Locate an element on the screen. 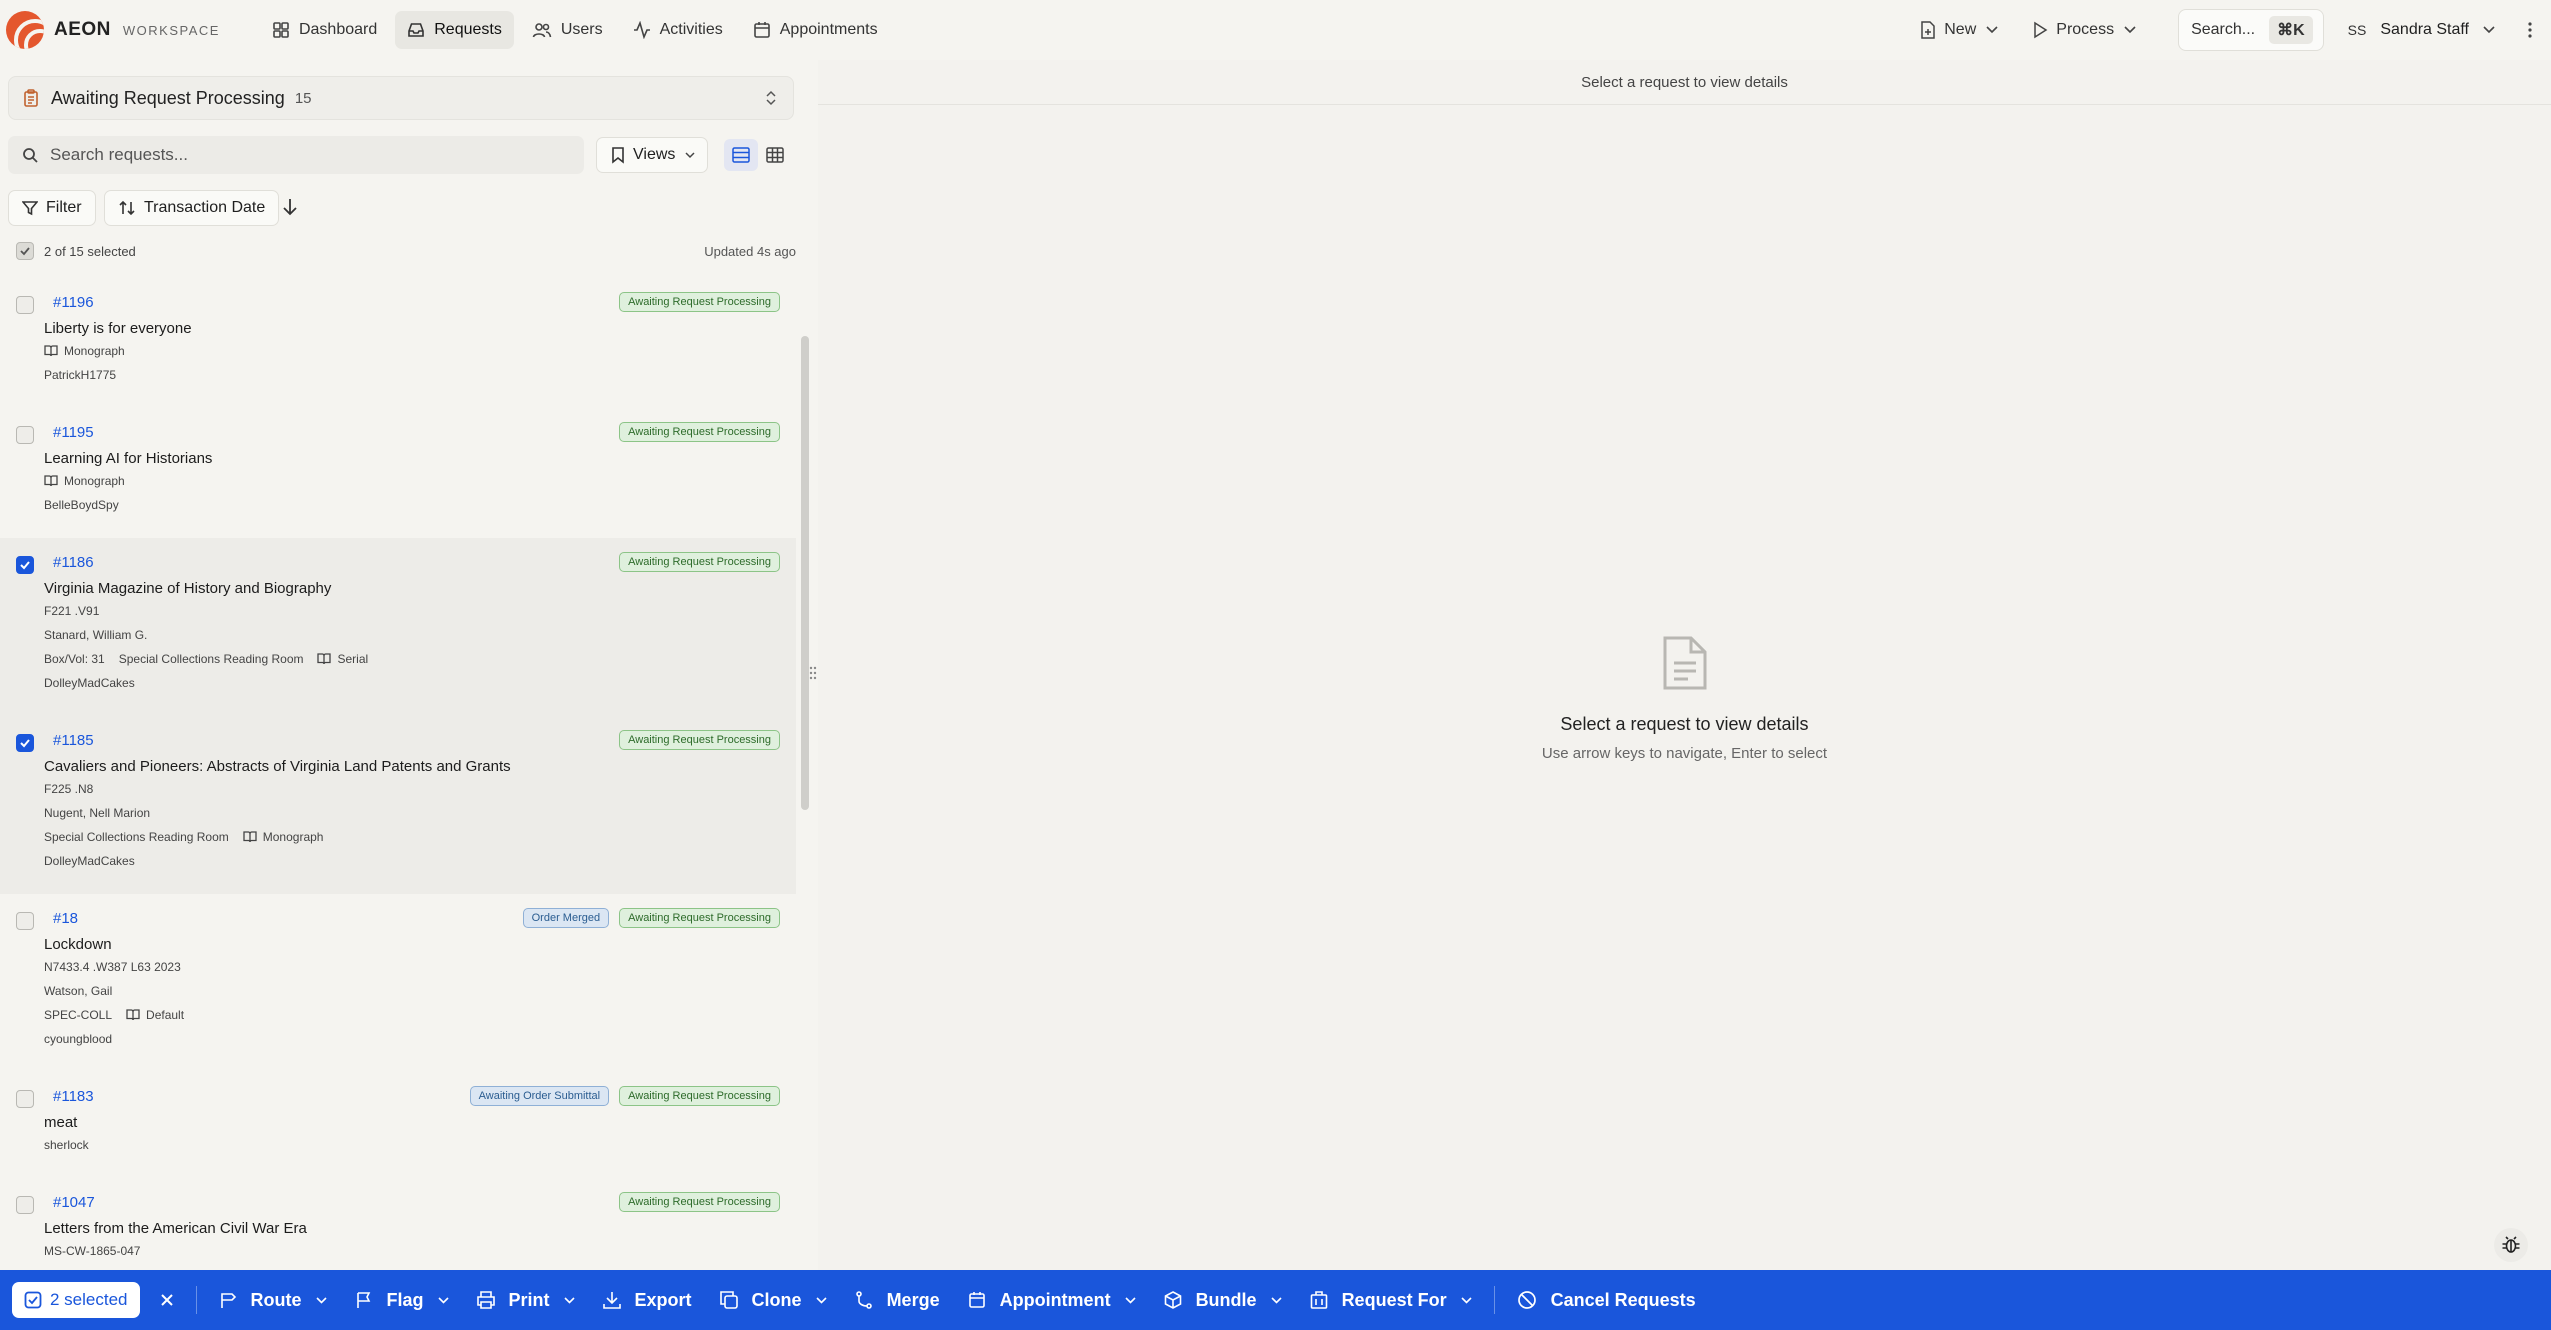  filter-button: Filter is located at coordinates (52, 208).